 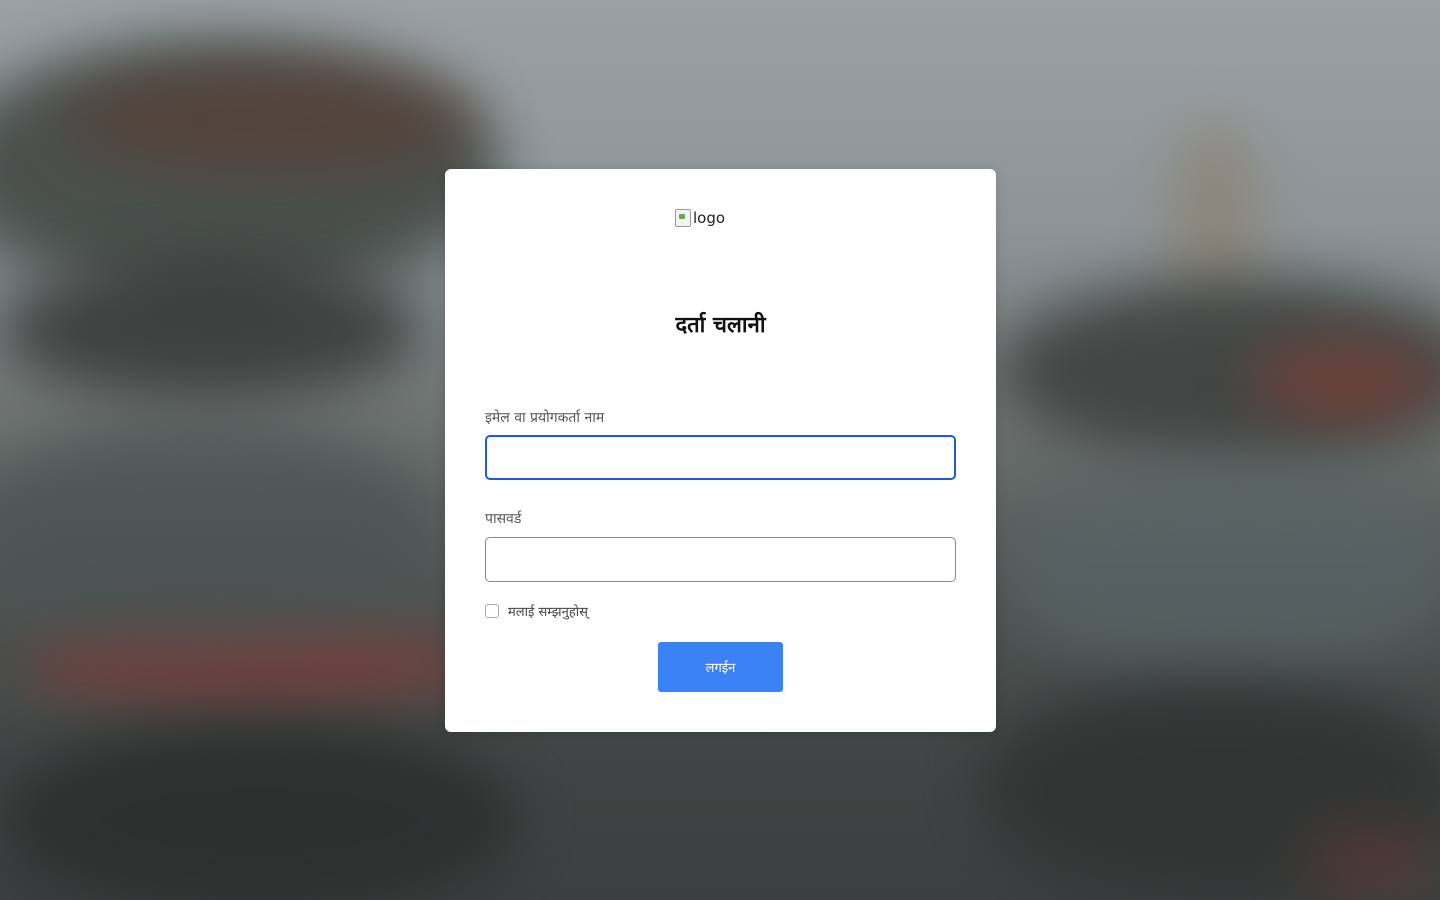 What do you see at coordinates (720, 457) in the screenshot?
I see `username-input` at bounding box center [720, 457].